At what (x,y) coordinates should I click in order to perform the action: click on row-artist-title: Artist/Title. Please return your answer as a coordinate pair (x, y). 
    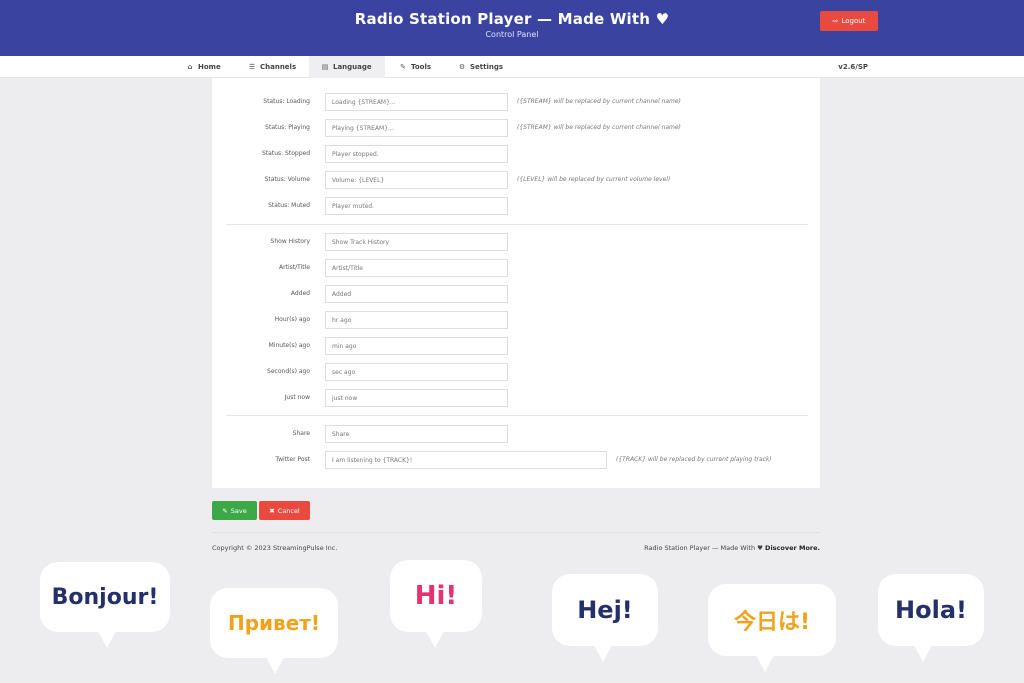
    Looking at the image, I should click on (516, 268).